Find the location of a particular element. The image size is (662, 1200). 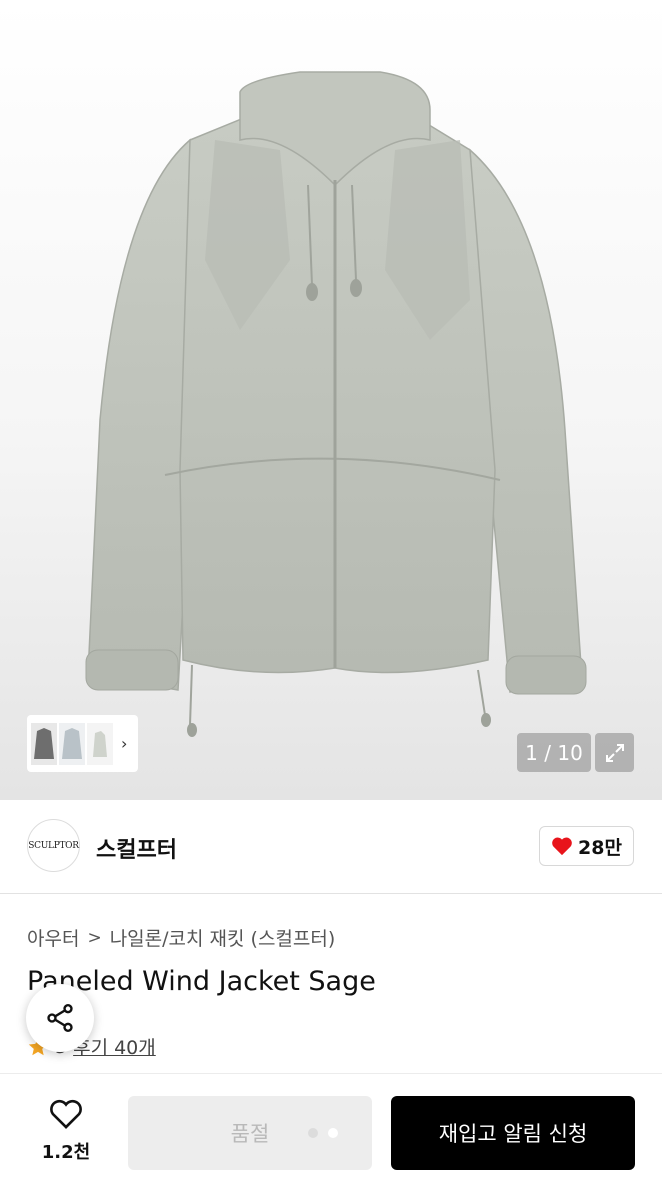

image-counter: 1 / 10 is located at coordinates (554, 752).